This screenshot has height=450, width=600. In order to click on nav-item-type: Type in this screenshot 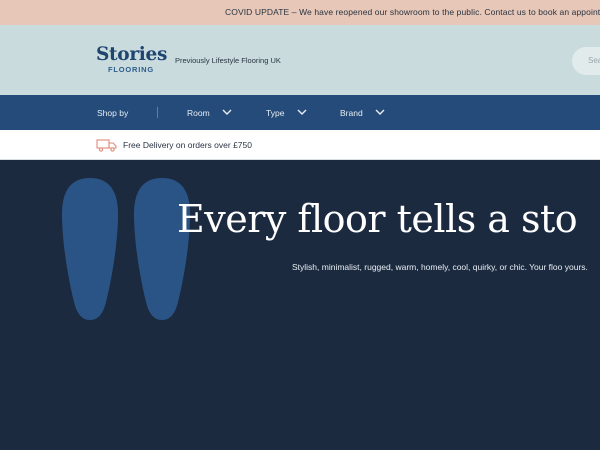, I will do `click(275, 113)`.